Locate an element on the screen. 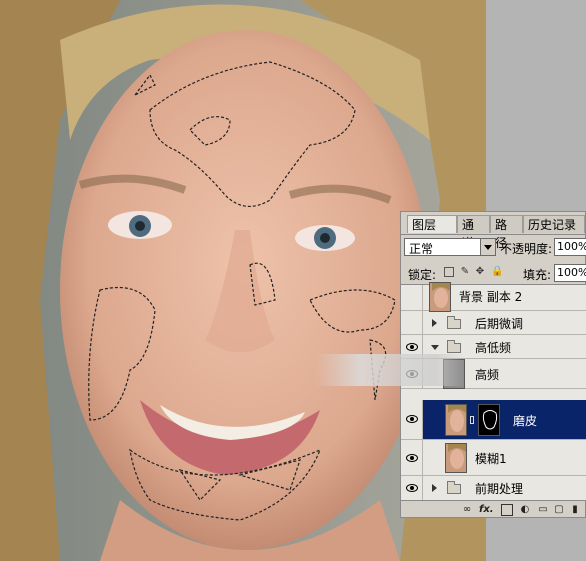 This screenshot has width=586, height=561. layer-row: 后期微调 is located at coordinates (493, 323).